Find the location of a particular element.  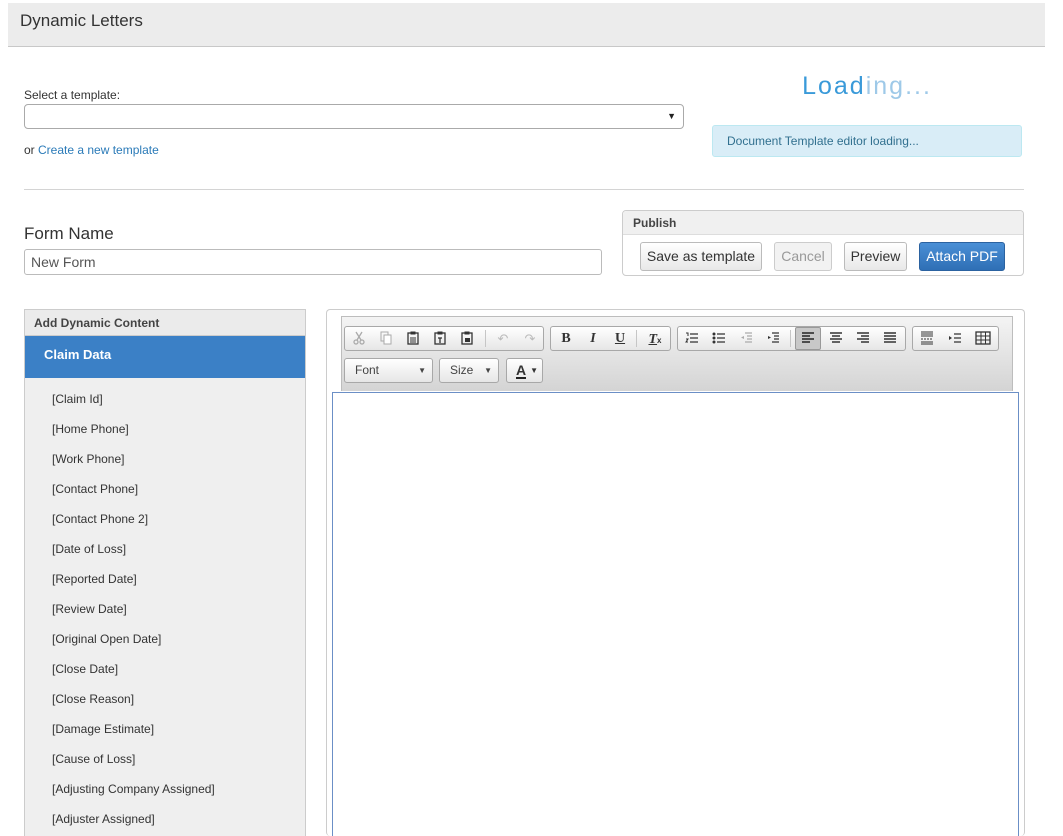

table-icon is located at coordinates (983, 338).